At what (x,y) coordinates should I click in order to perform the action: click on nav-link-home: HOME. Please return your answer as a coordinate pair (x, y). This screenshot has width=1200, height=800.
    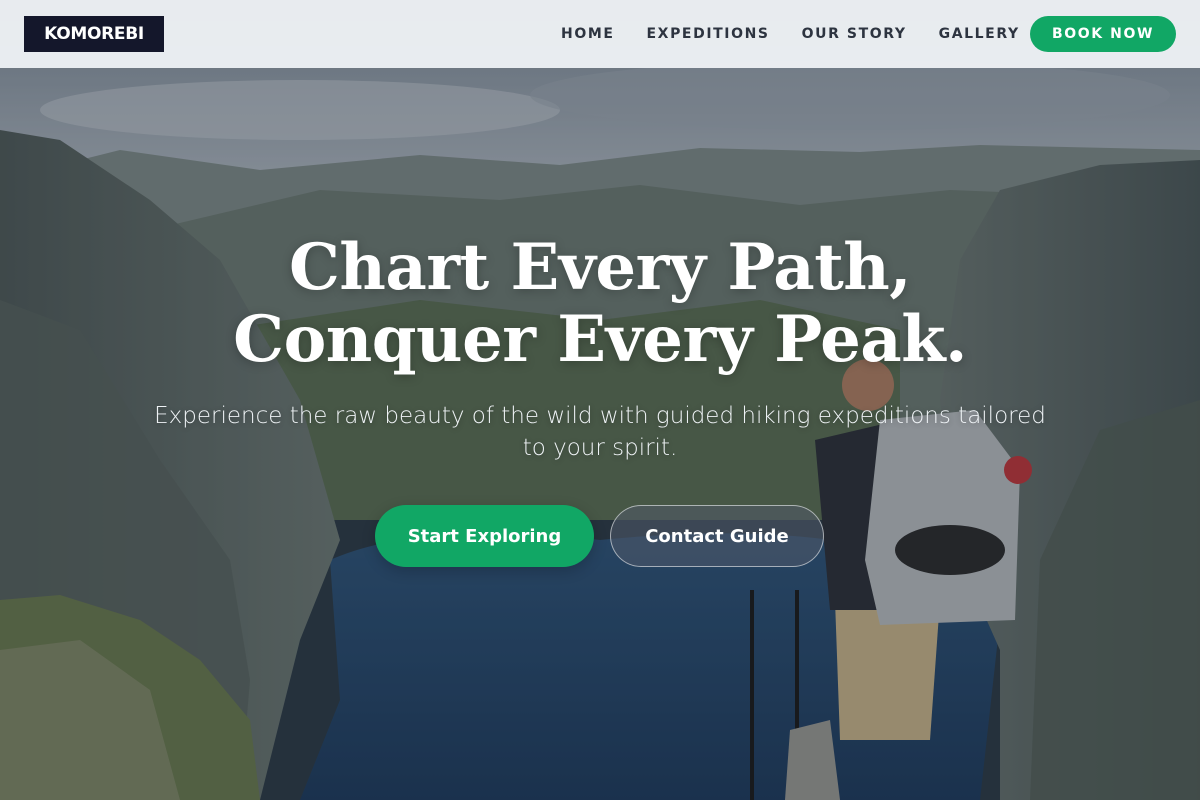
    Looking at the image, I should click on (588, 34).